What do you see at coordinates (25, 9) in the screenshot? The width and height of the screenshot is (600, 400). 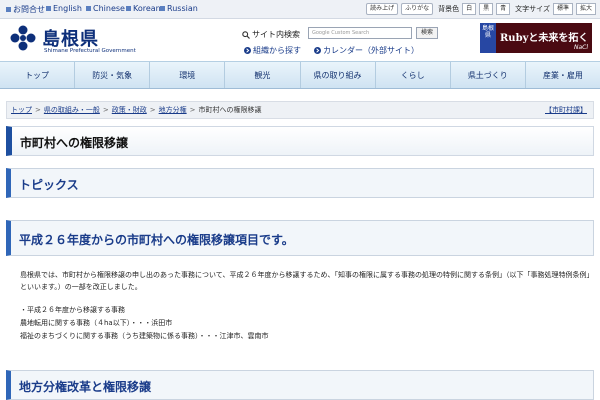 I see `contact-link: お問合せ` at bounding box center [25, 9].